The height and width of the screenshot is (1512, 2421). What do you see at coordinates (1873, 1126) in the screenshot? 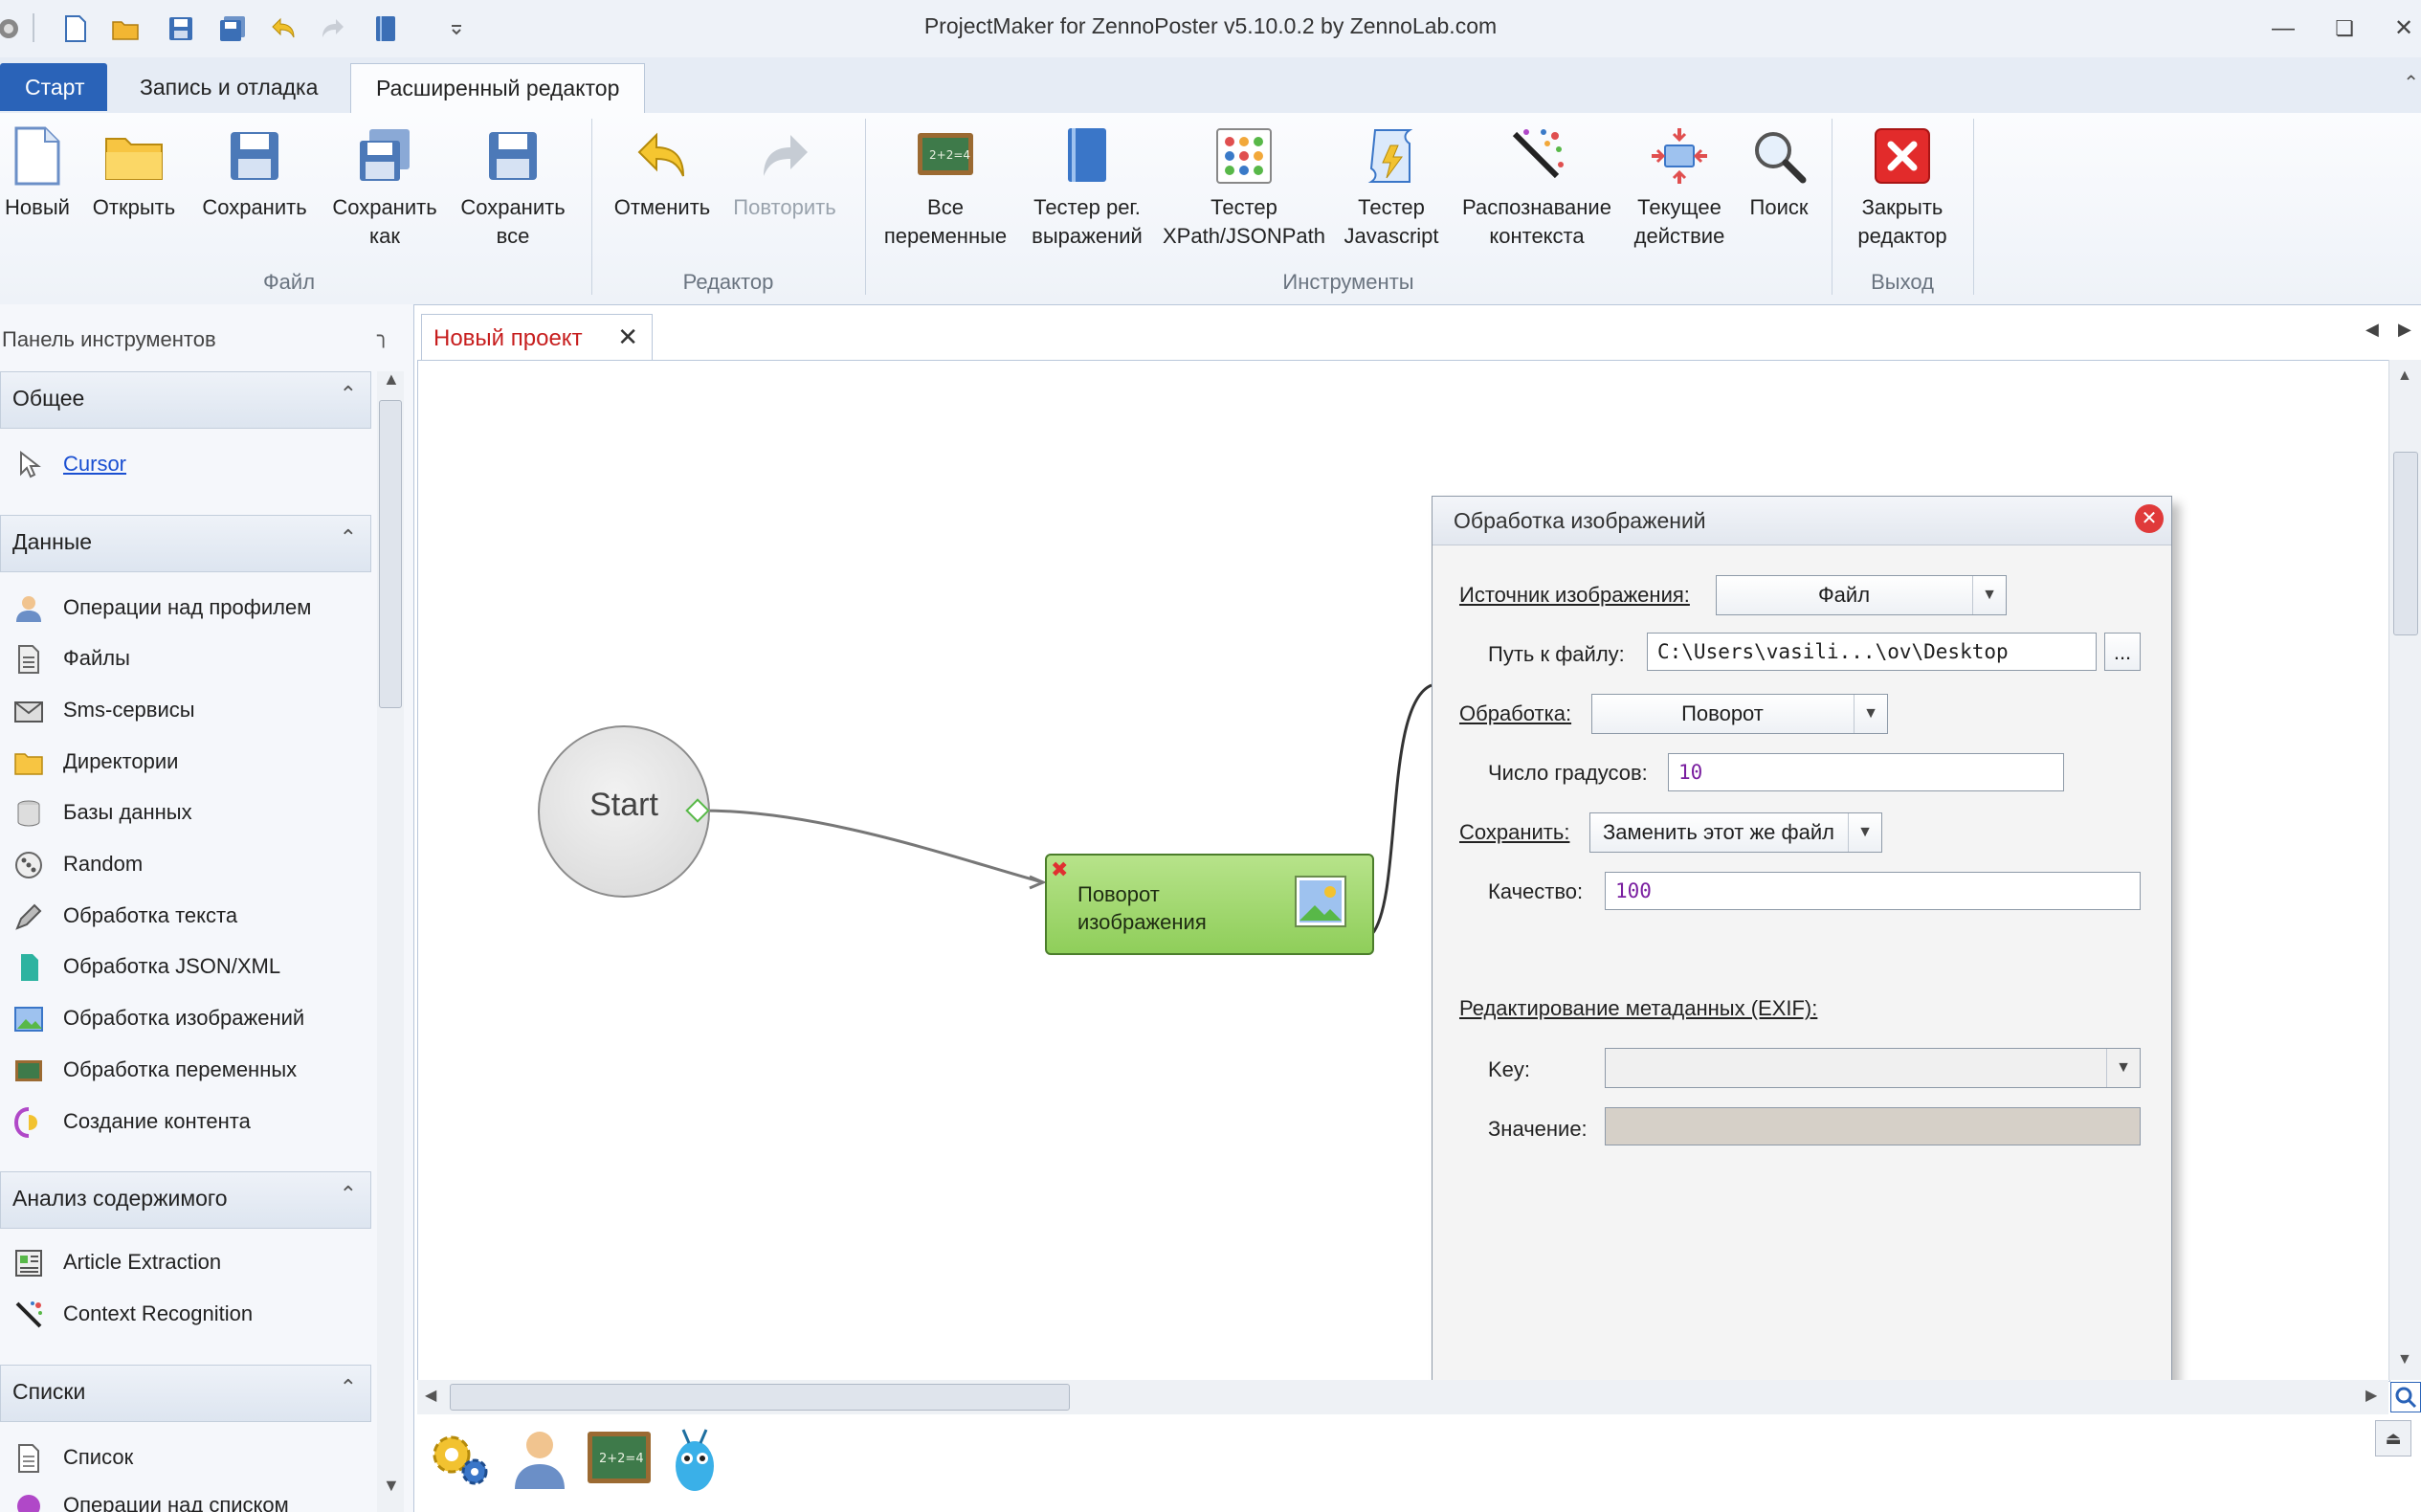
I see `value-input` at bounding box center [1873, 1126].